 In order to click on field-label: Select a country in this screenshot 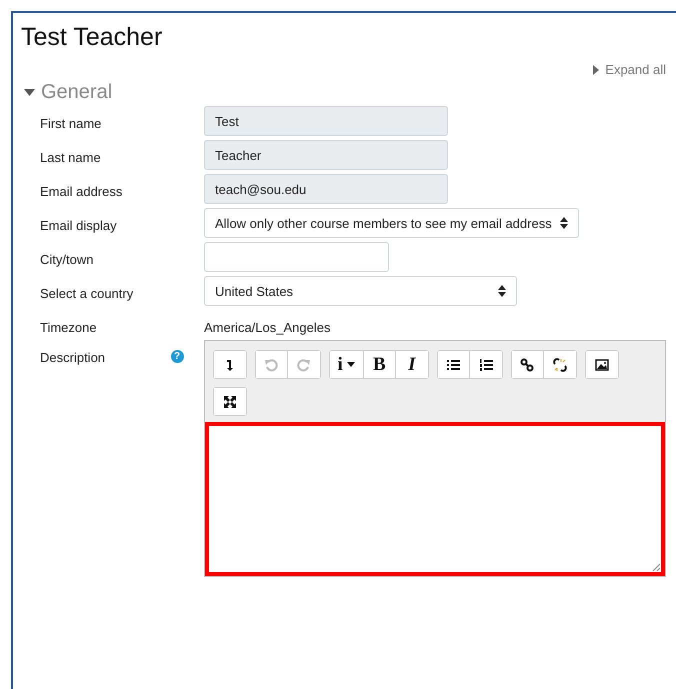, I will do `click(86, 294)`.